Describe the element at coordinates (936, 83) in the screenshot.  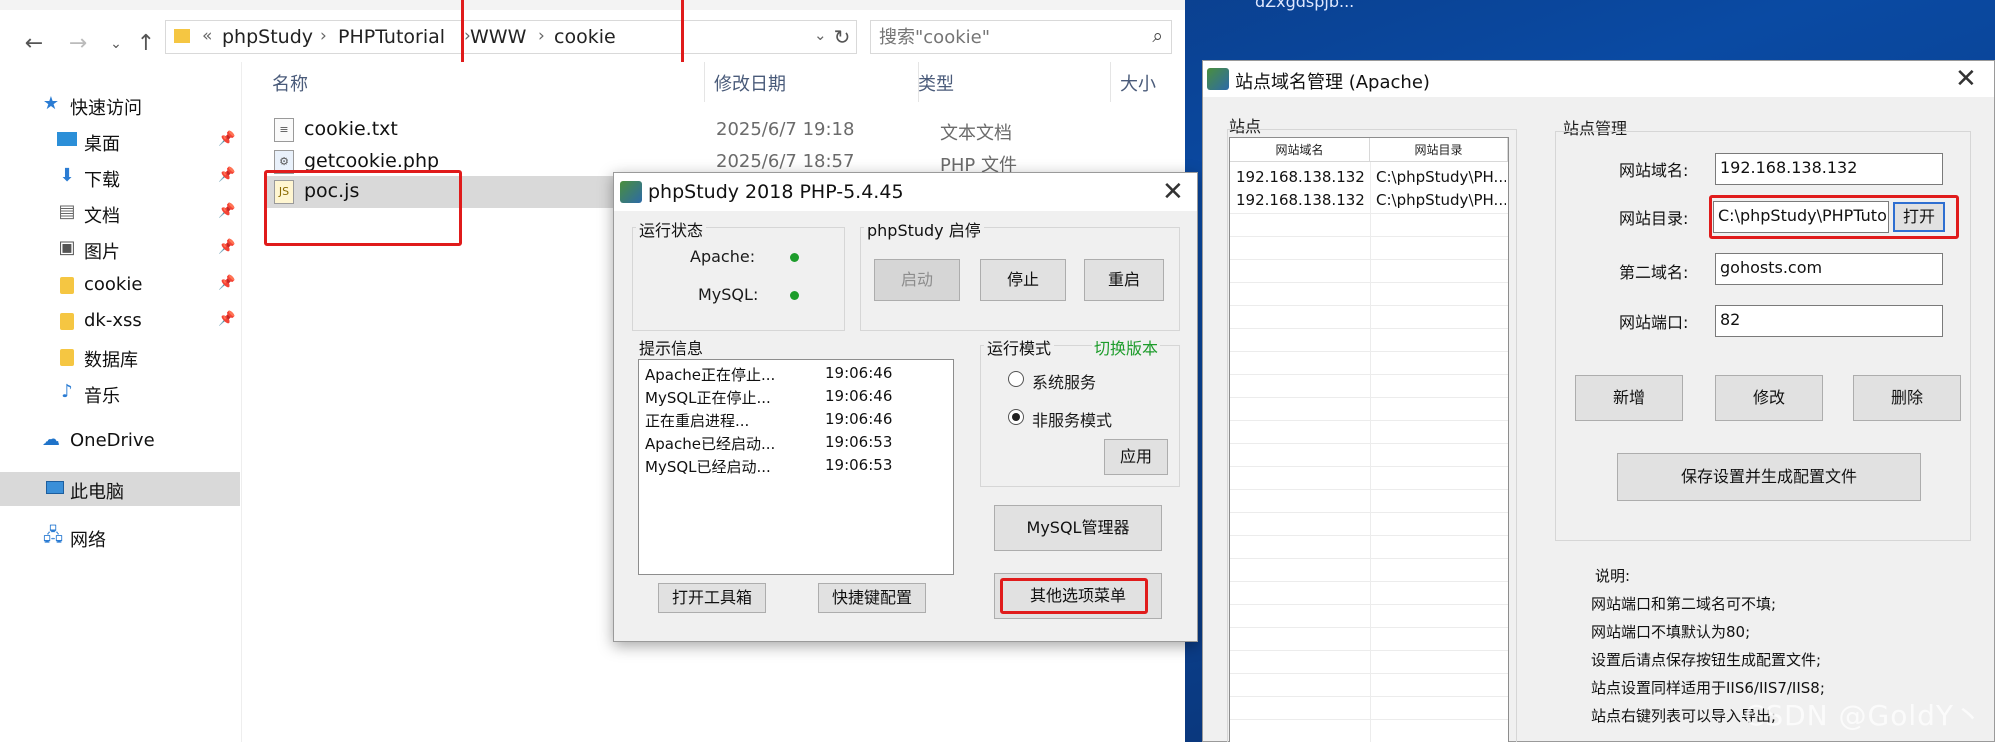
I see `column-header-type: 类型` at that location.